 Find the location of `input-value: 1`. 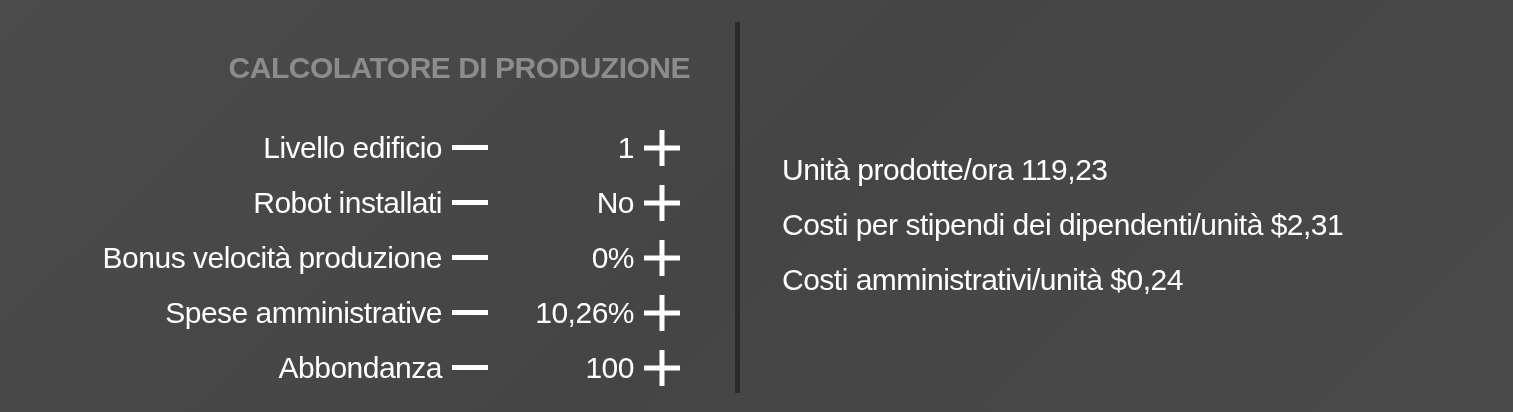

input-value: 1 is located at coordinates (625, 148).